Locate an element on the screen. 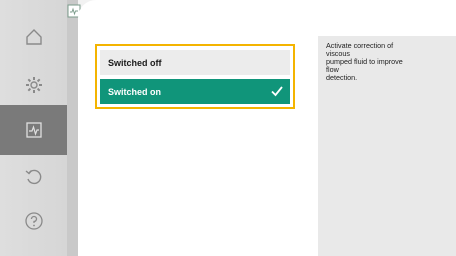 Image resolution: width=456 pixels, height=256 pixels. settings-button is located at coordinates (34, 85).